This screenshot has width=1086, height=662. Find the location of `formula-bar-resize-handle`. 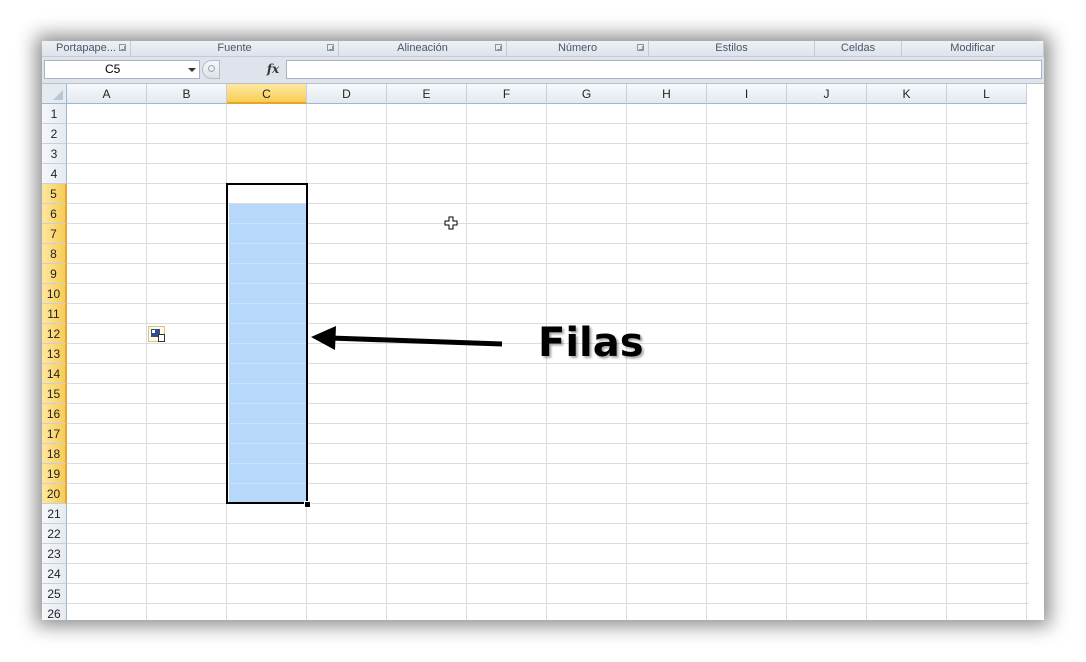

formula-bar-resize-handle is located at coordinates (211, 69).